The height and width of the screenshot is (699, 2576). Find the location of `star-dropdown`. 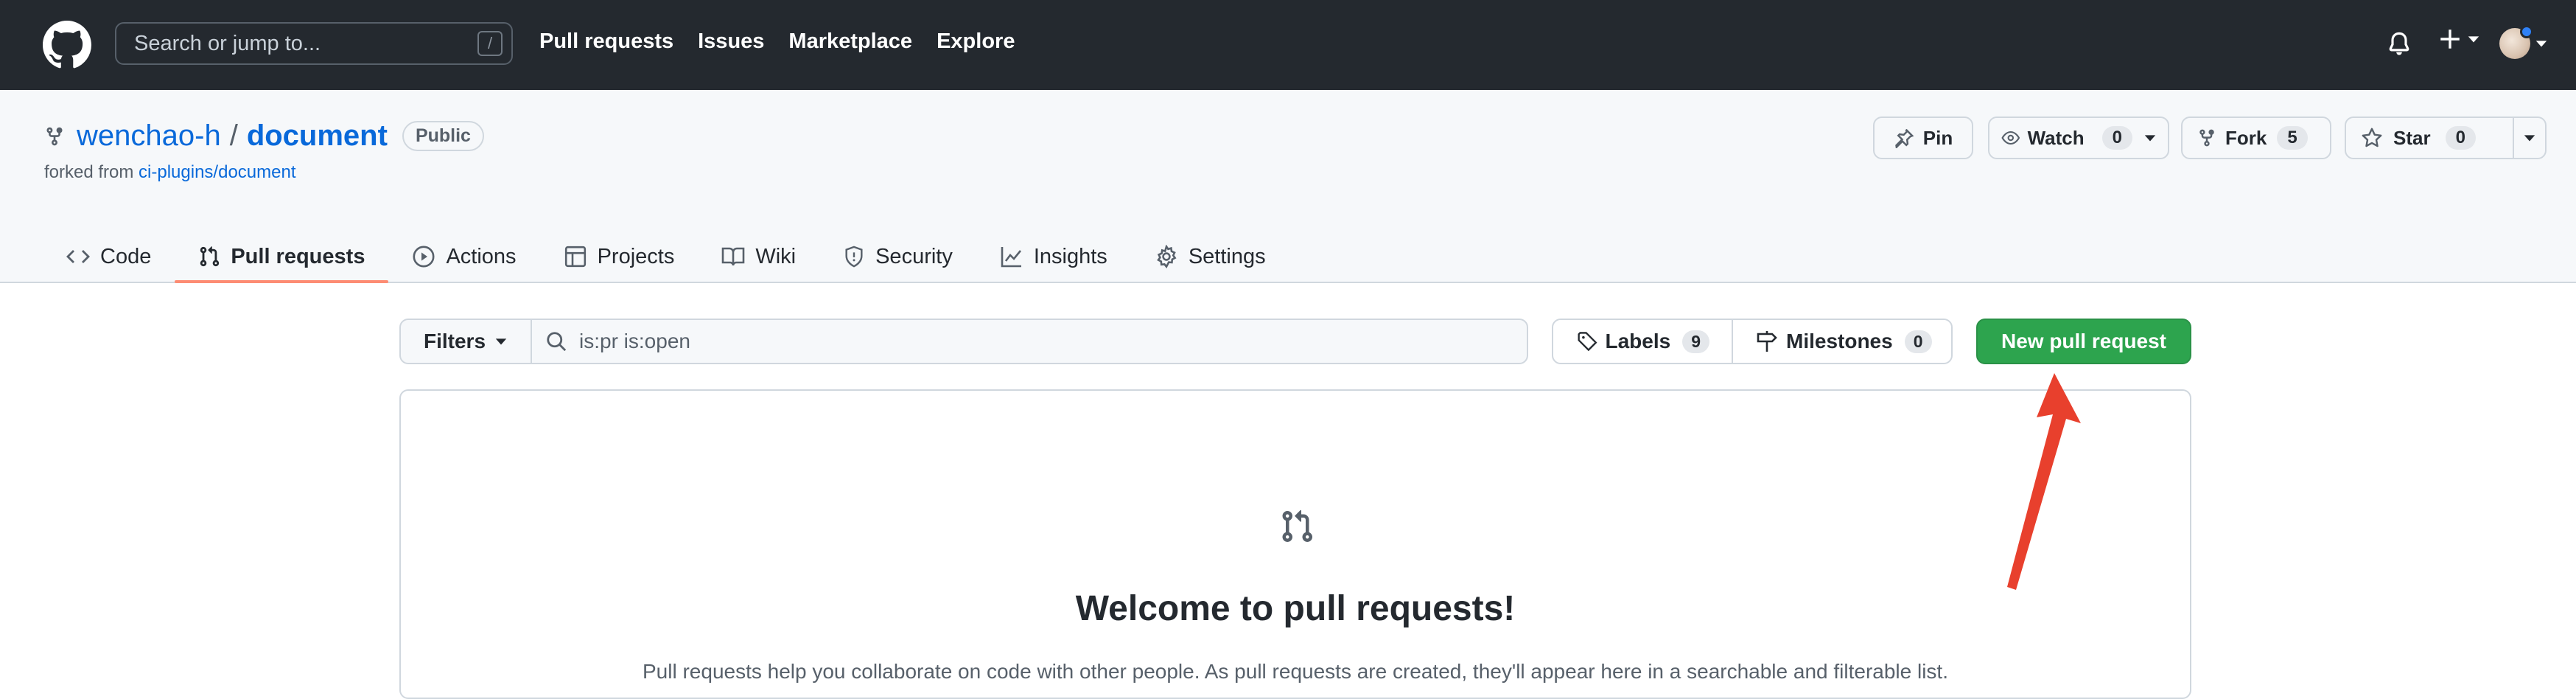

star-dropdown is located at coordinates (2529, 138).